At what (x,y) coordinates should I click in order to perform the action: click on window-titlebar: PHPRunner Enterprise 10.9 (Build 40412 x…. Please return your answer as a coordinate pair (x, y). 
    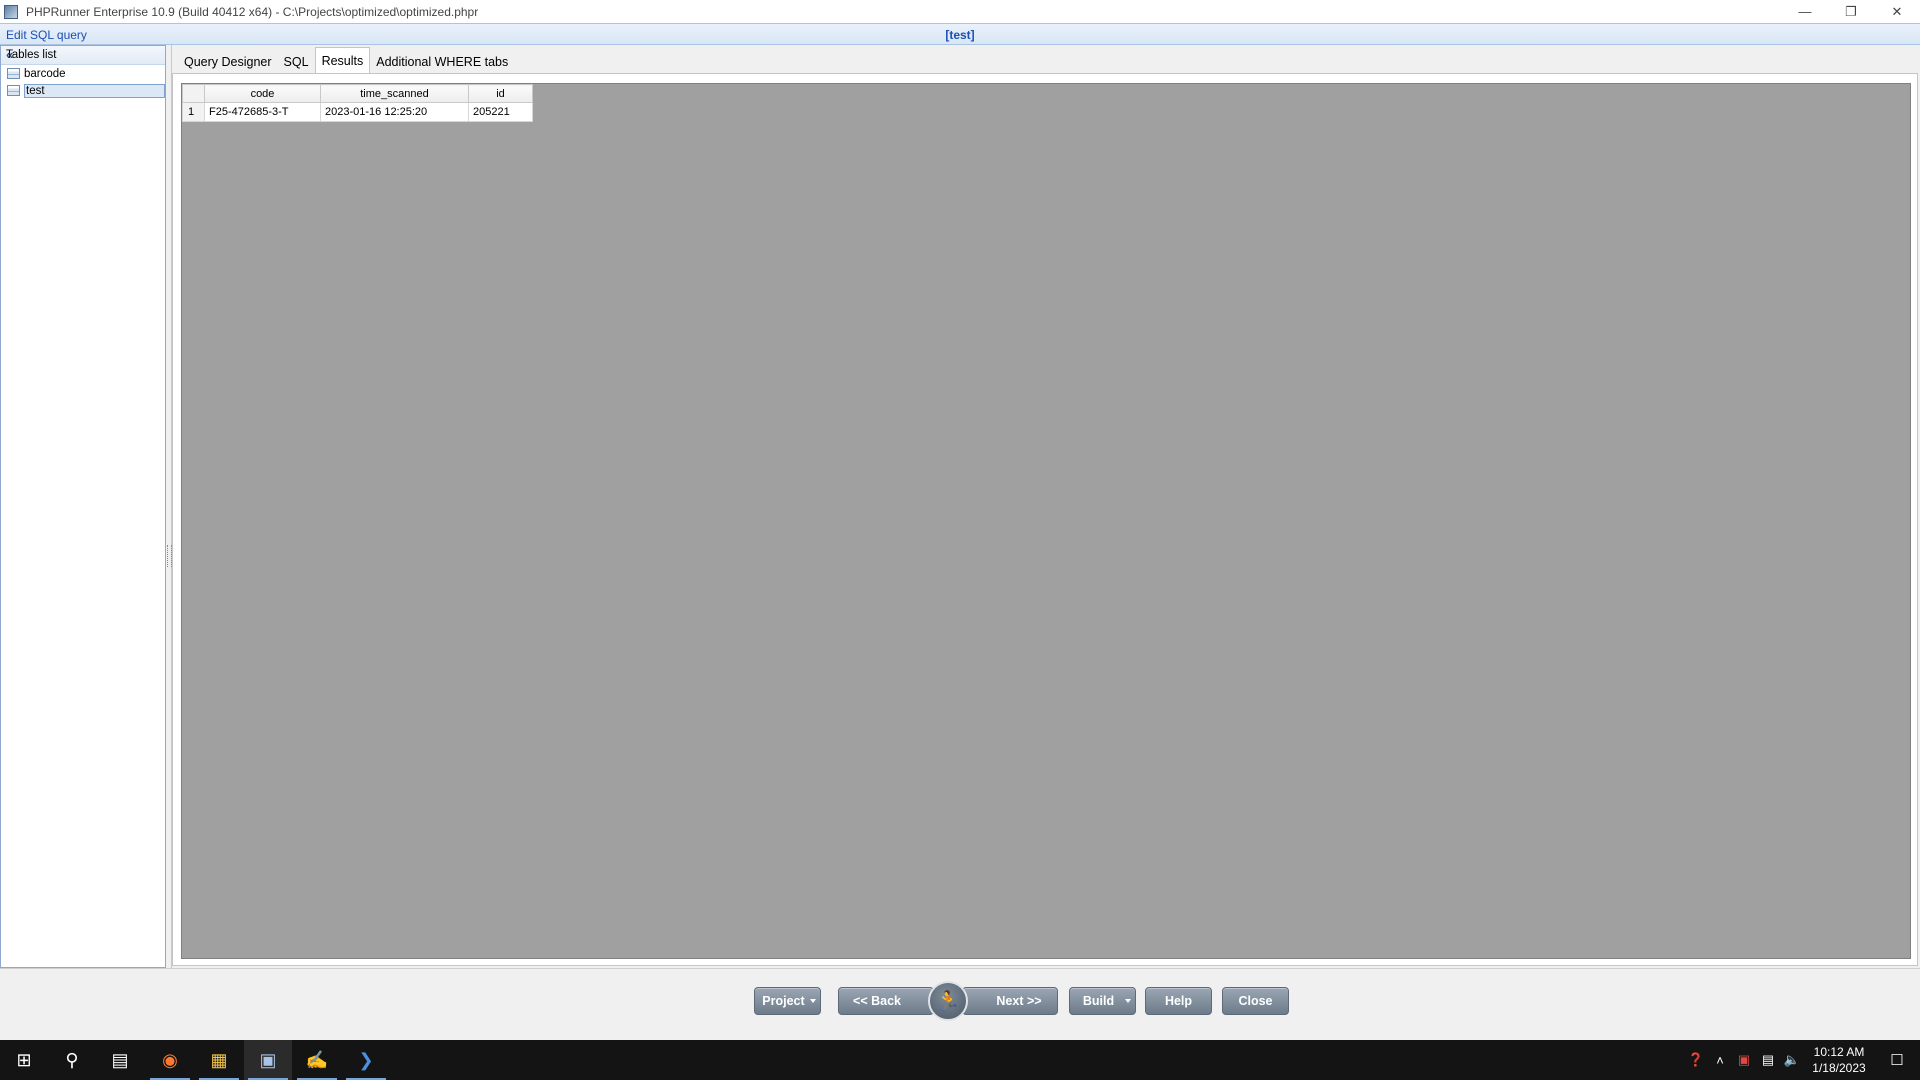
    Looking at the image, I should click on (960, 11).